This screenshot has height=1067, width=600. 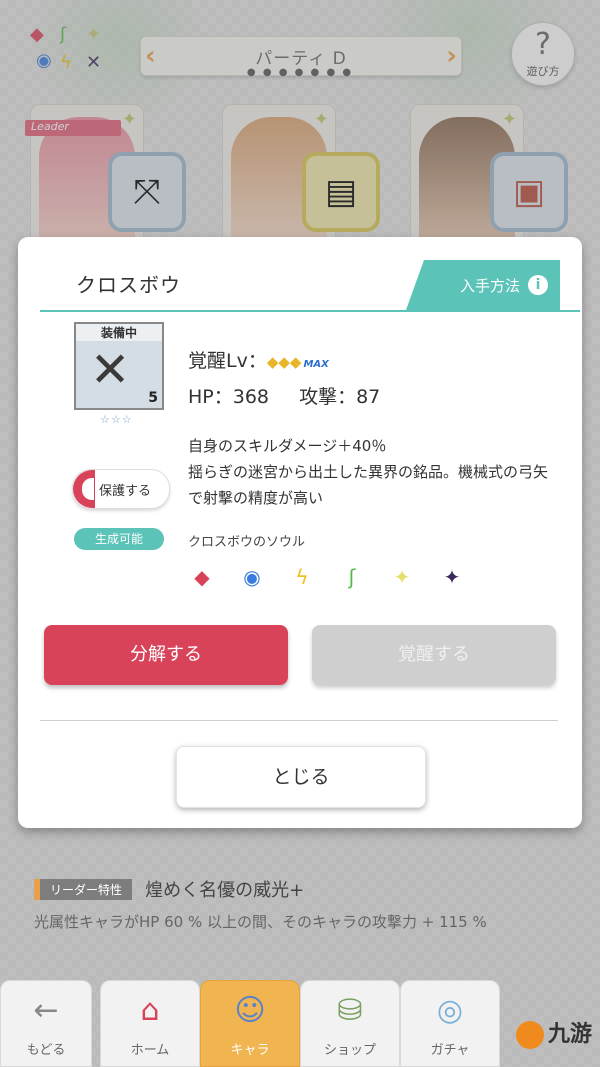 What do you see at coordinates (327, 577) in the screenshot?
I see `element-icons: ◆ ◉ ϟ ʃ ✦ ✦` at bounding box center [327, 577].